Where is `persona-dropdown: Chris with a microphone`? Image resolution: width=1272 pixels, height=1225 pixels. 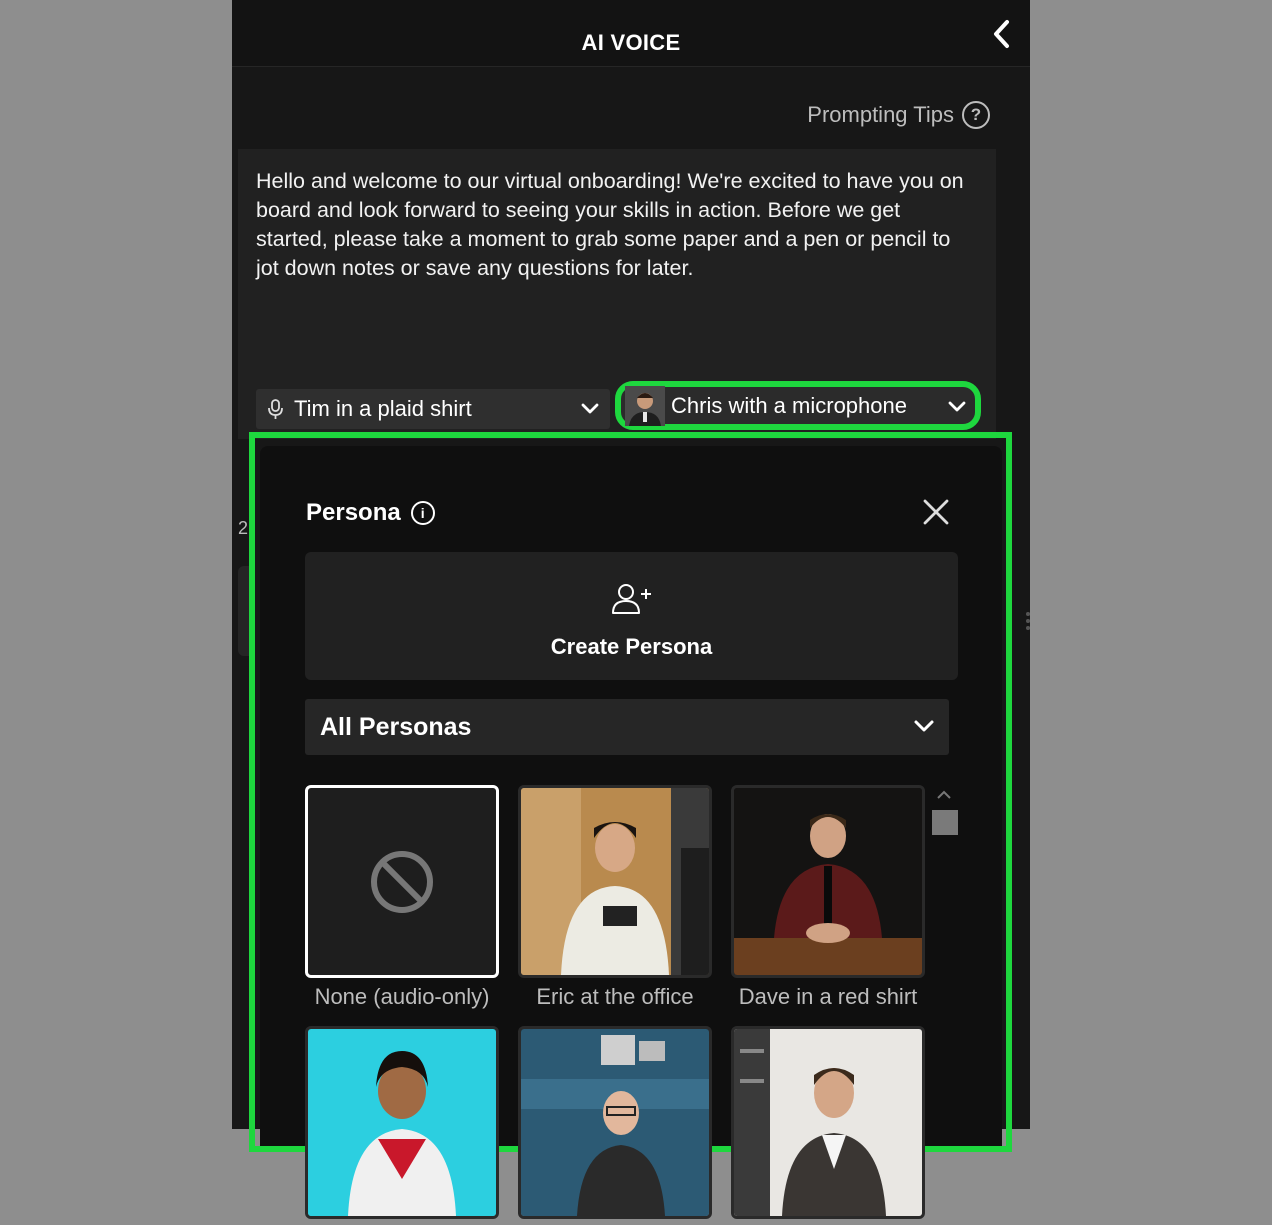
persona-dropdown: Chris with a microphone is located at coordinates (798, 405).